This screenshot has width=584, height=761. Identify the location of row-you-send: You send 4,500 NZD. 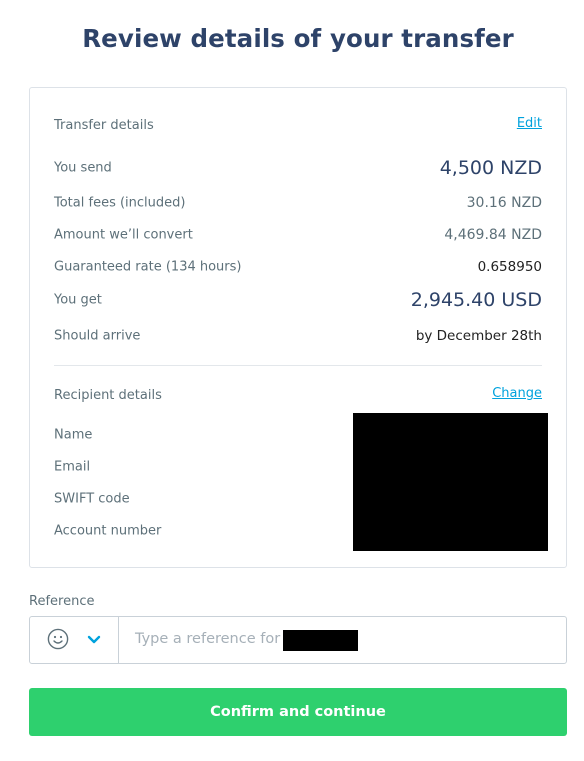
(298, 168).